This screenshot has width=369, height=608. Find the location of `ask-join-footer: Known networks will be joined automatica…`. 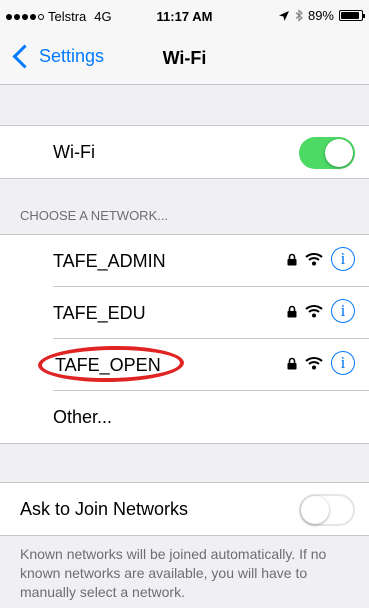

ask-join-footer: Known networks will be joined automatica… is located at coordinates (173, 573).